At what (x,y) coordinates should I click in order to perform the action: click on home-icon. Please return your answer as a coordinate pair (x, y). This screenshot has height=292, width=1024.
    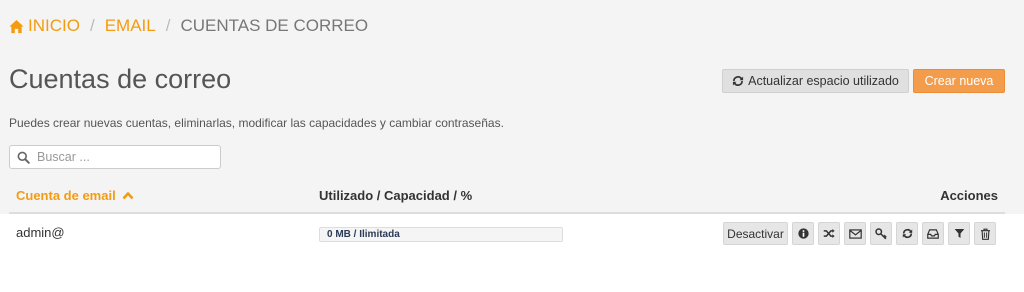
    Looking at the image, I should click on (16, 26).